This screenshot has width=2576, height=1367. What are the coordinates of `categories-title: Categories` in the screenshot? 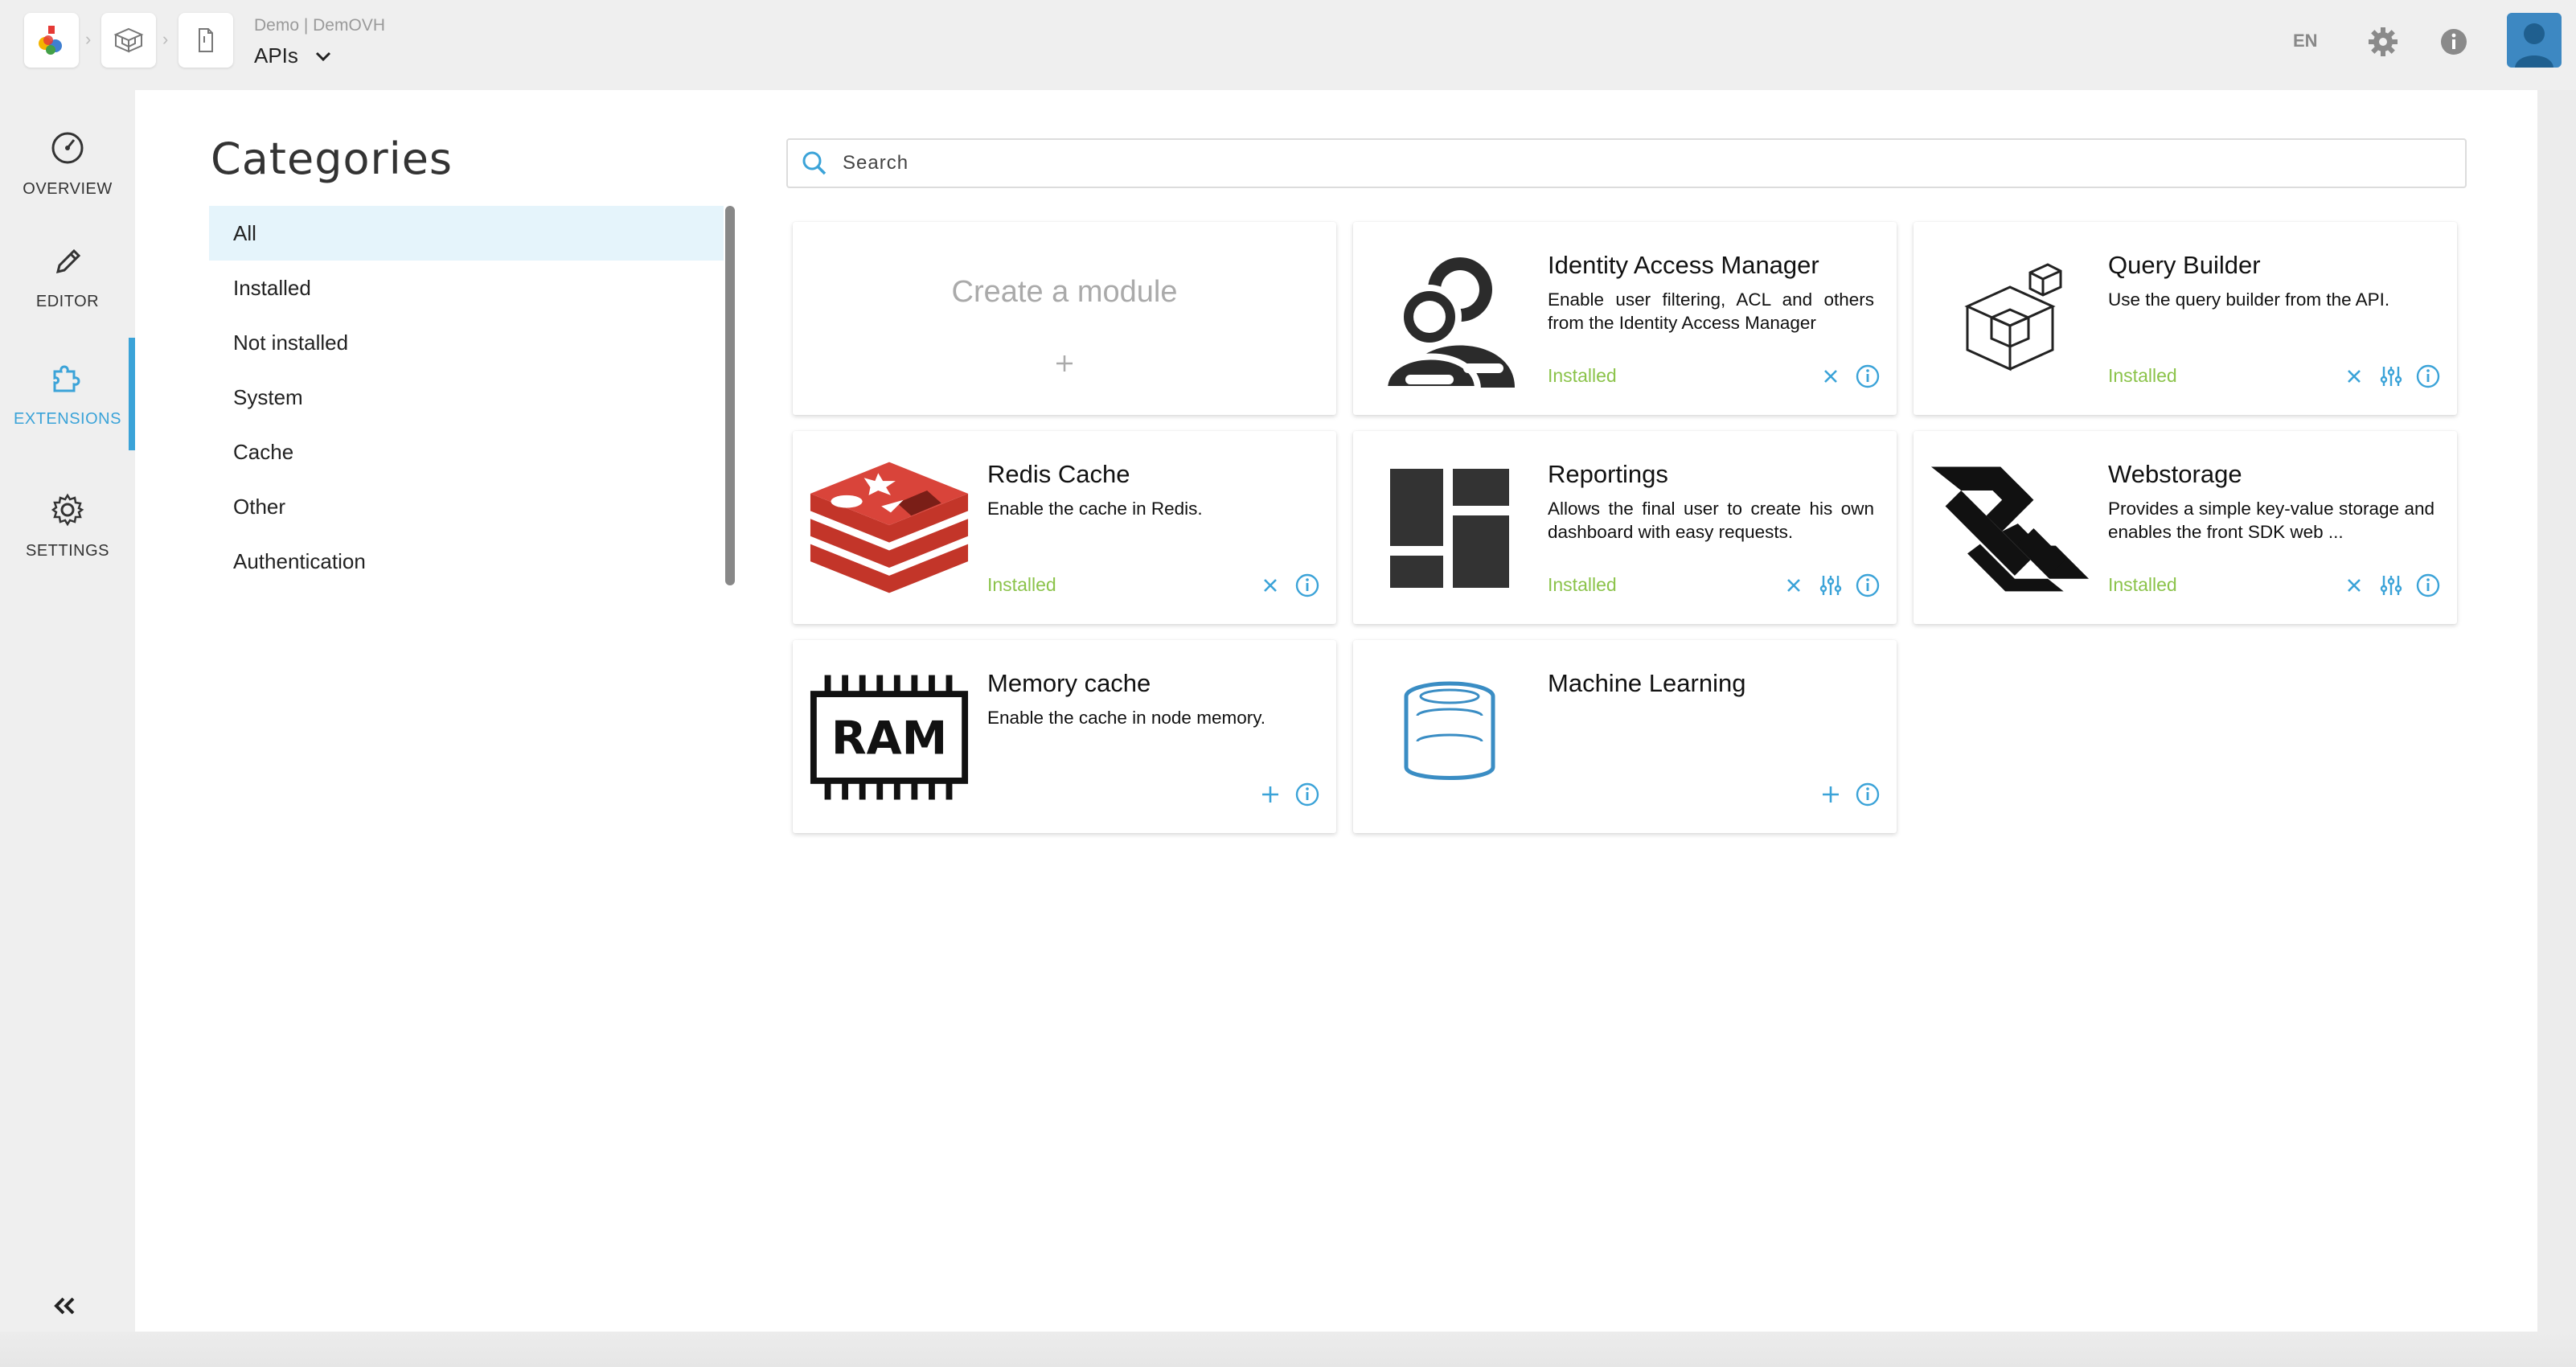 It's located at (332, 158).